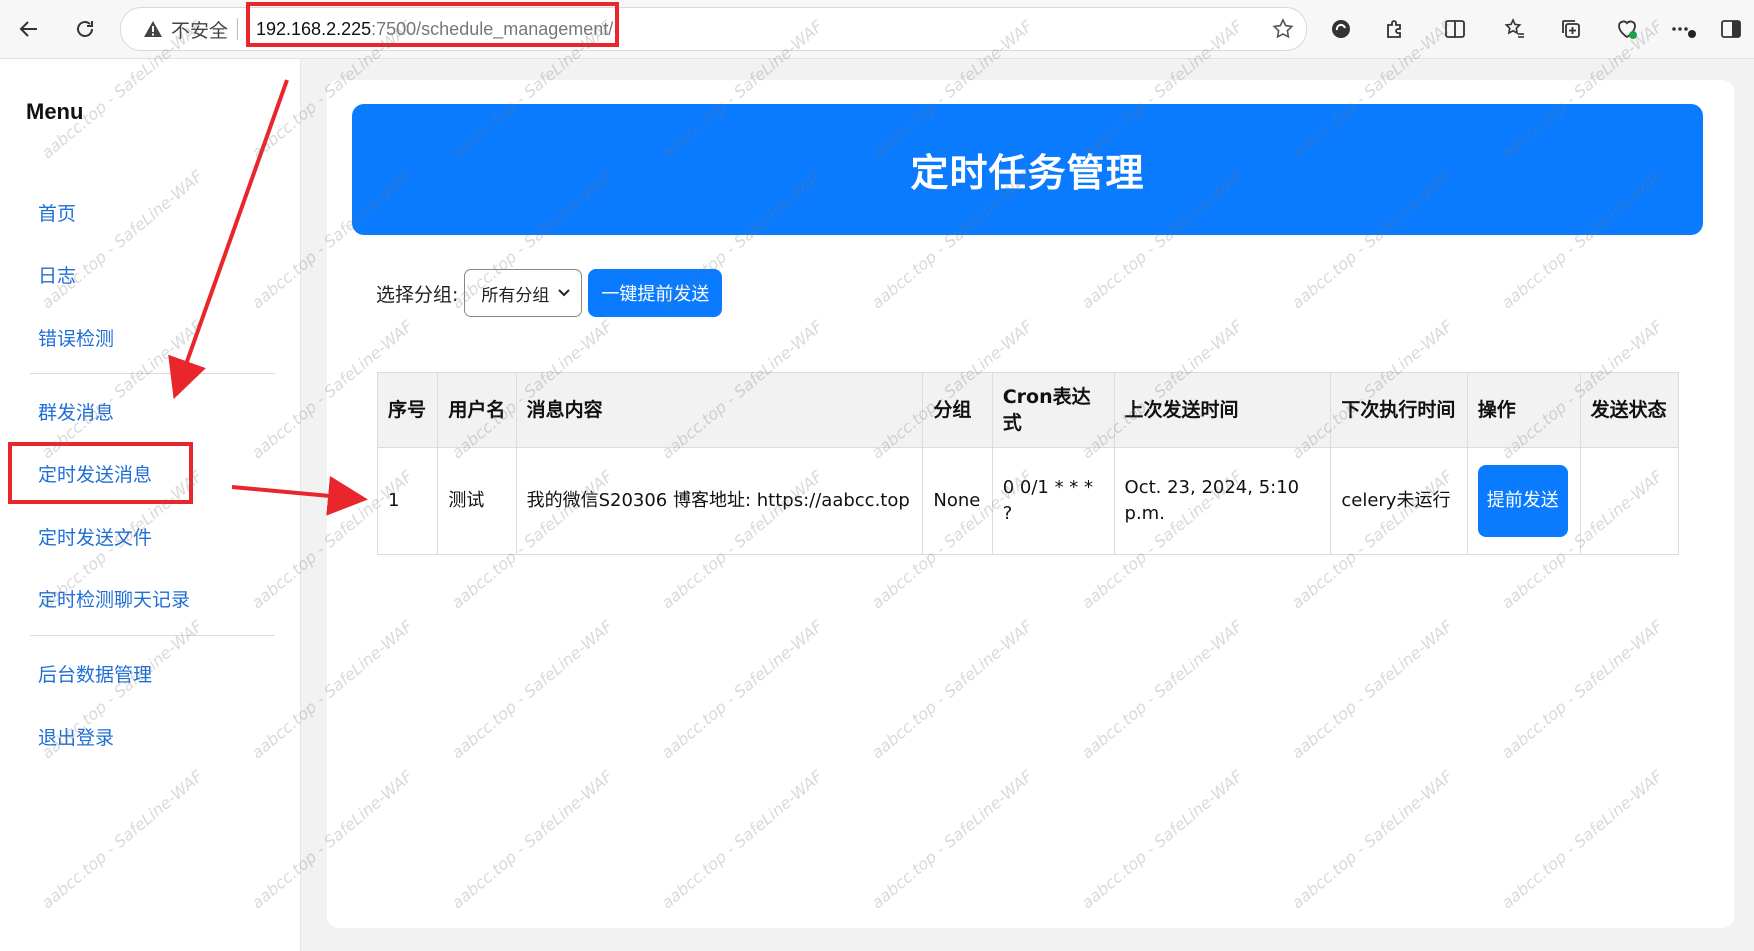 This screenshot has height=951, width=1754. Describe the element at coordinates (407, 410) in the screenshot. I see `header-index: 序号` at that location.